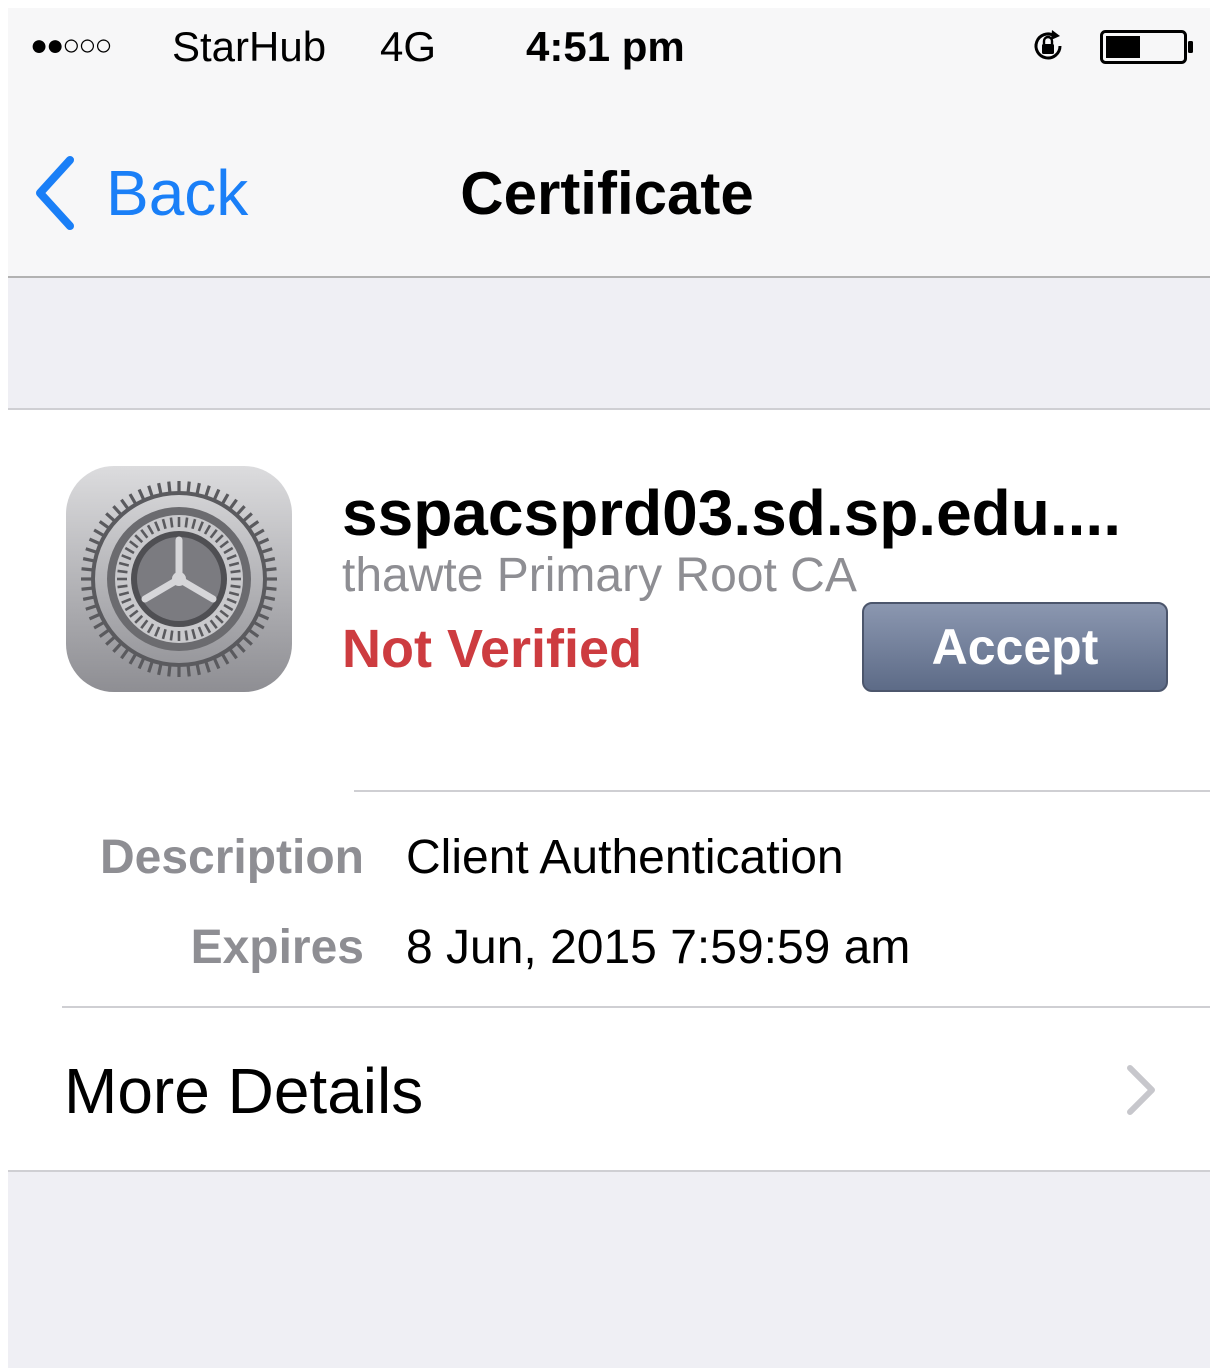 The image size is (1210, 1368). Describe the element at coordinates (408, 46) in the screenshot. I see `network-type: 4G` at that location.